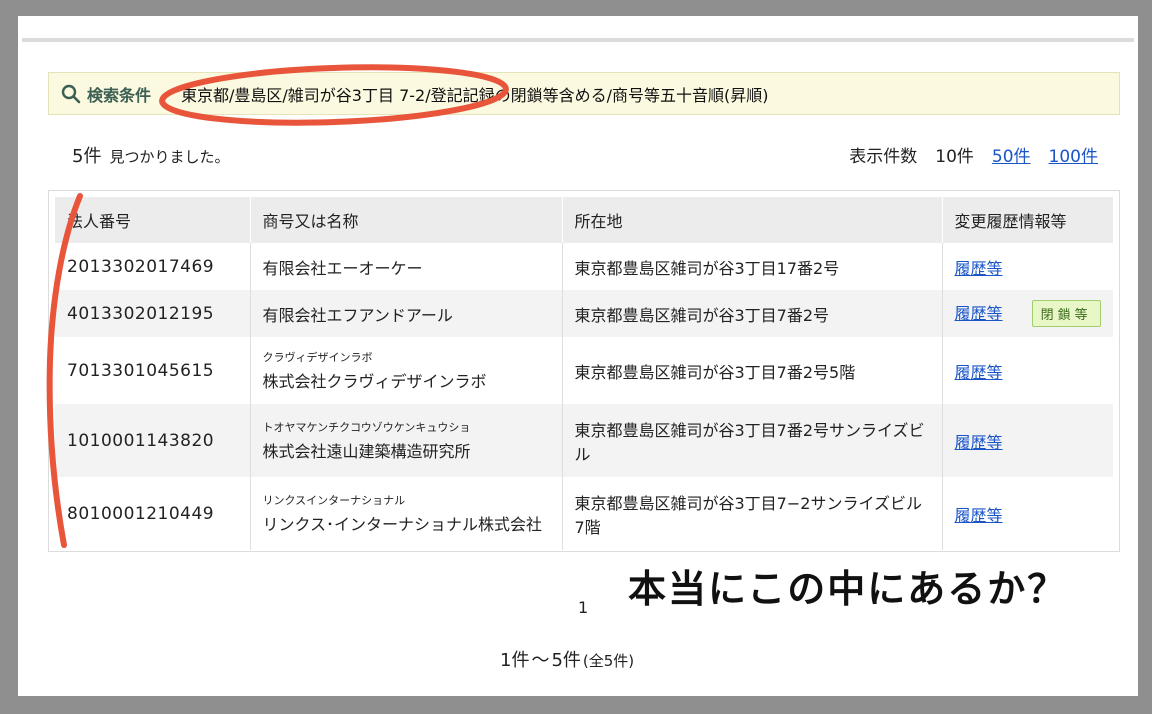  Describe the element at coordinates (153, 370) in the screenshot. I see `corp-number-cell: 7013301045615` at that location.